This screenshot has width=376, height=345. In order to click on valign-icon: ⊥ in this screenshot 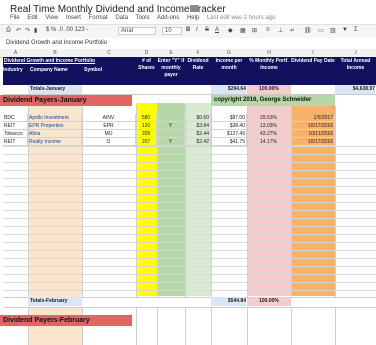, I will do `click(280, 30)`.